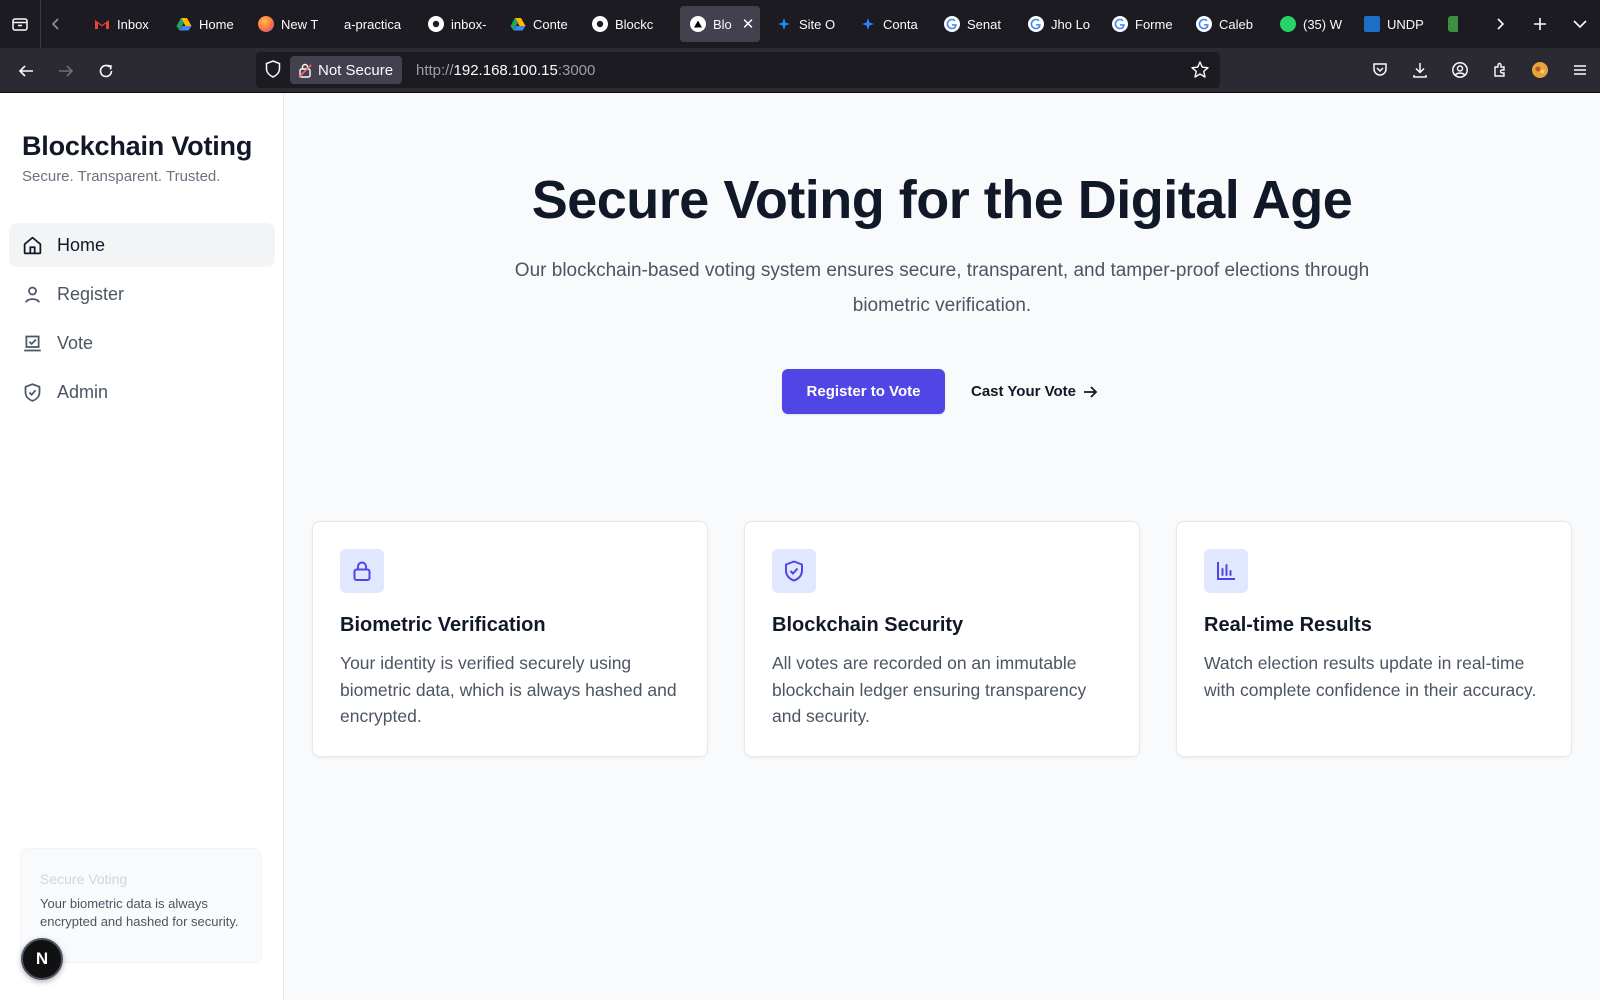 The image size is (1600, 1000). Describe the element at coordinates (436, 24) in the screenshot. I see `github-icon` at that location.